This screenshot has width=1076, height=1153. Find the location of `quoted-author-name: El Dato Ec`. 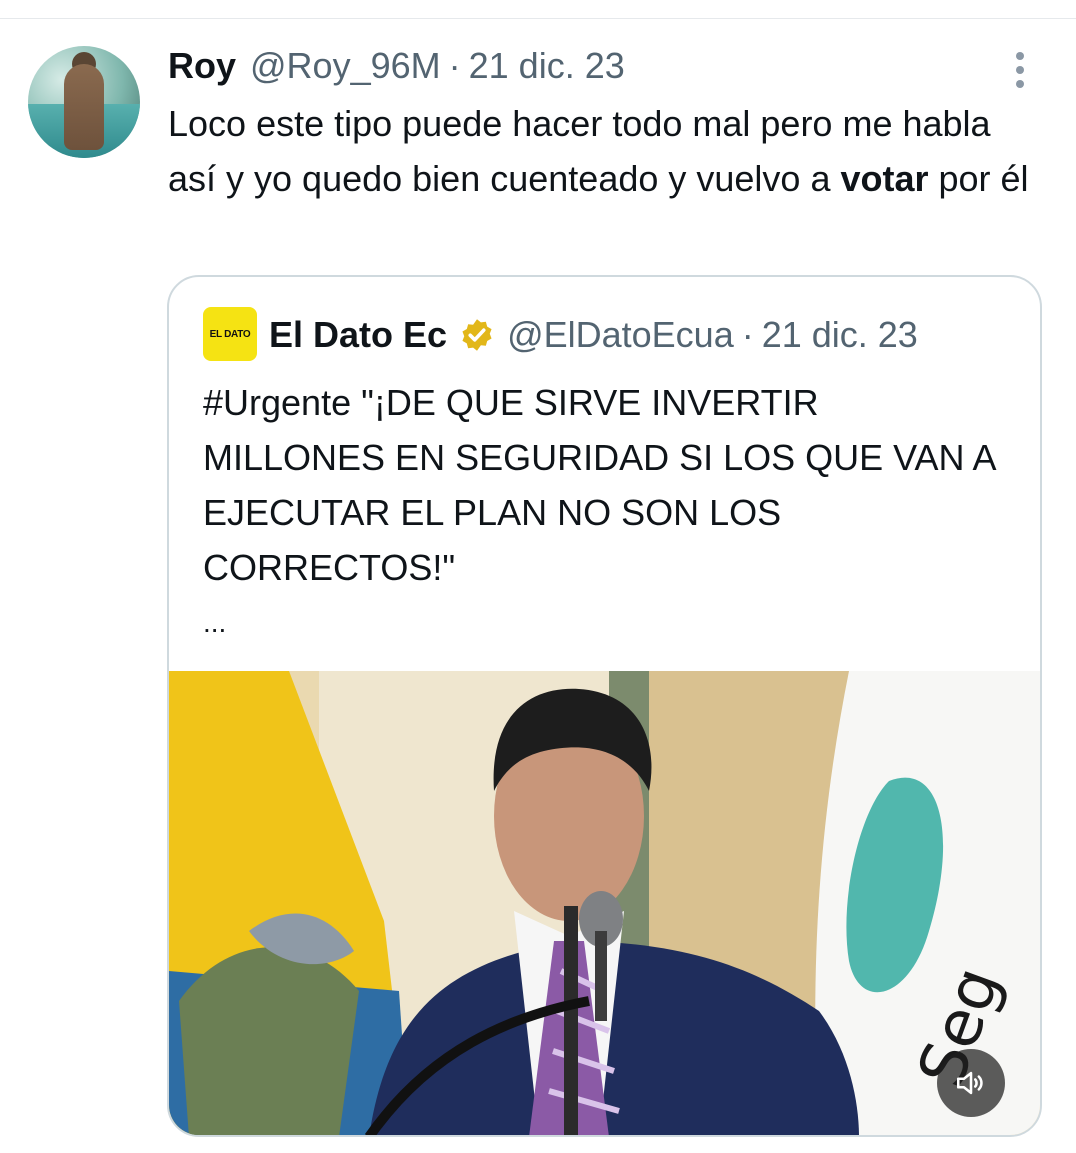

quoted-author-name: El Dato Ec is located at coordinates (358, 335).